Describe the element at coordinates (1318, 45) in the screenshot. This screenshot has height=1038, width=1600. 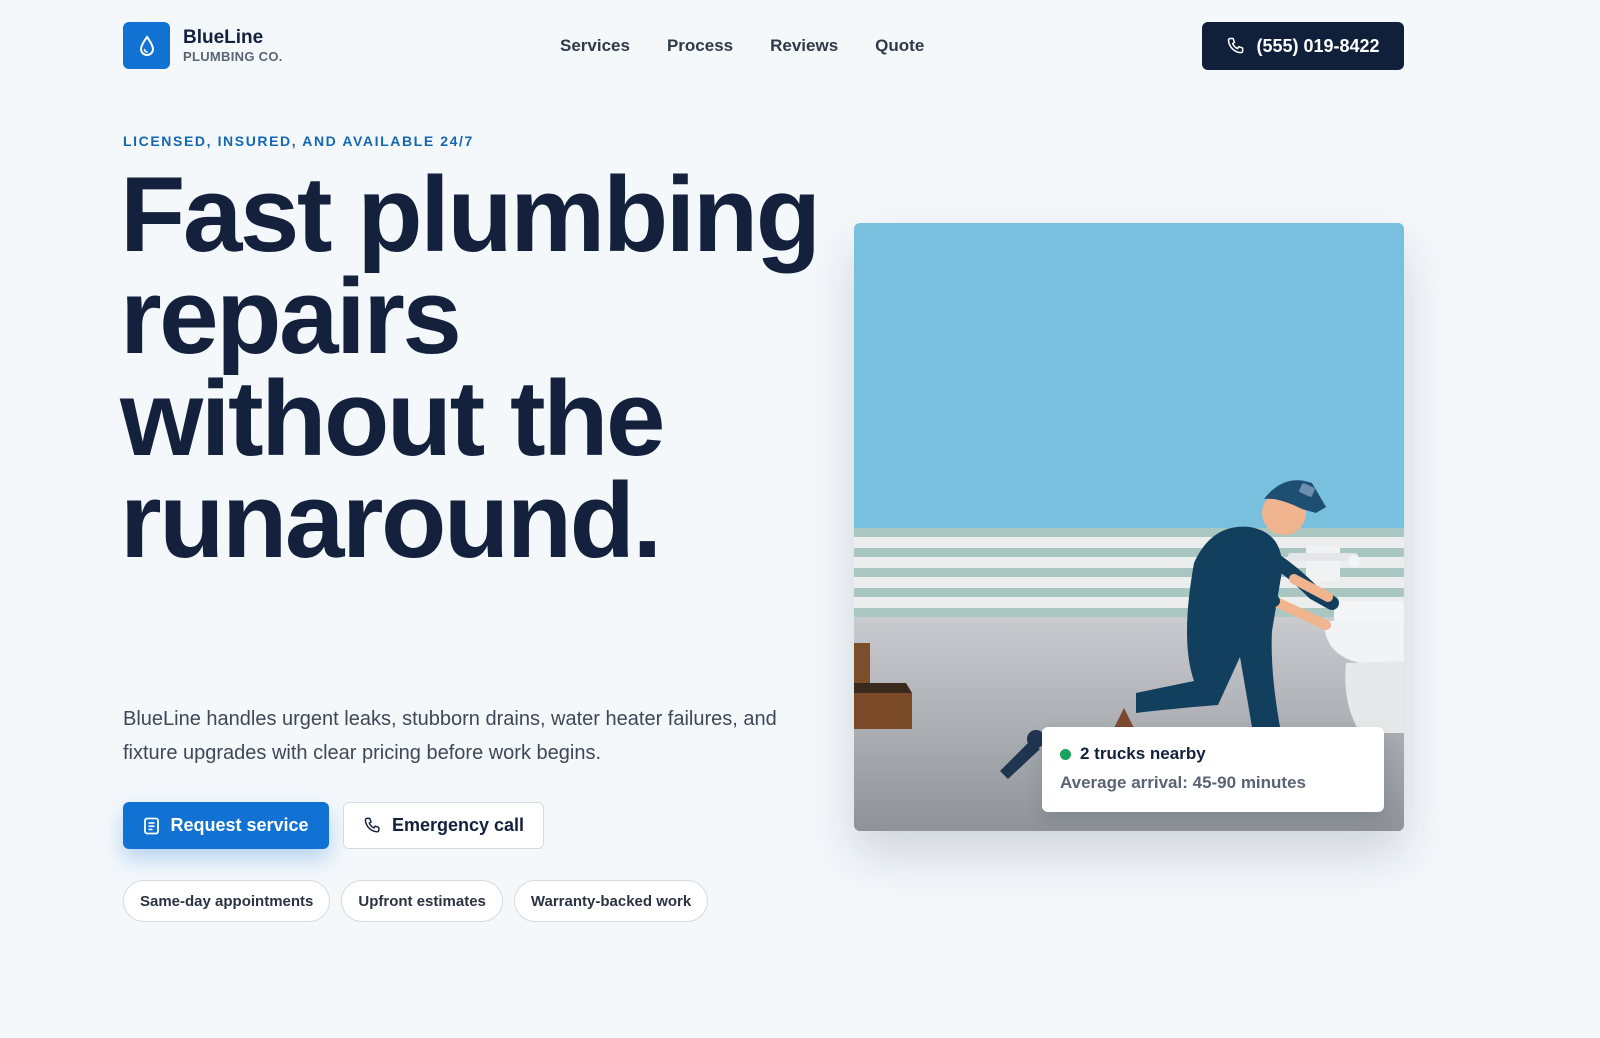
I see `header-phone-label: (555) 019-8422` at that location.